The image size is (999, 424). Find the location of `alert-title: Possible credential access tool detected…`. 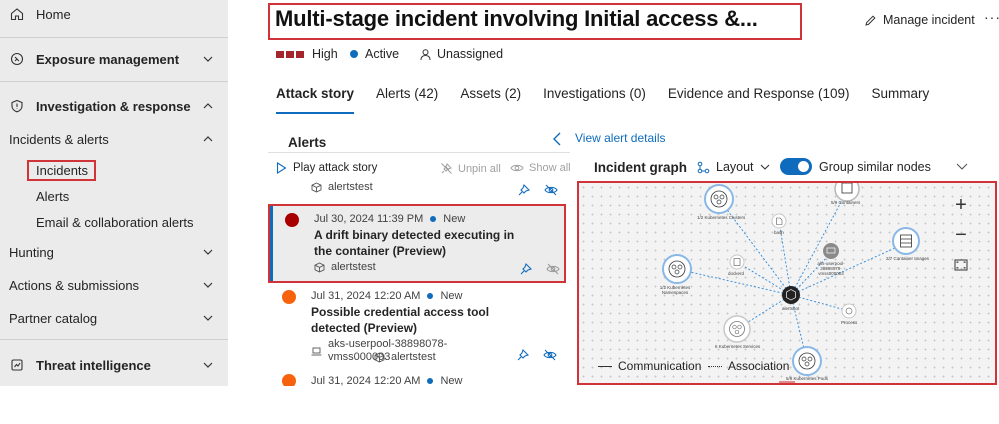

alert-title: Possible credential access tool detected… is located at coordinates (421, 320).